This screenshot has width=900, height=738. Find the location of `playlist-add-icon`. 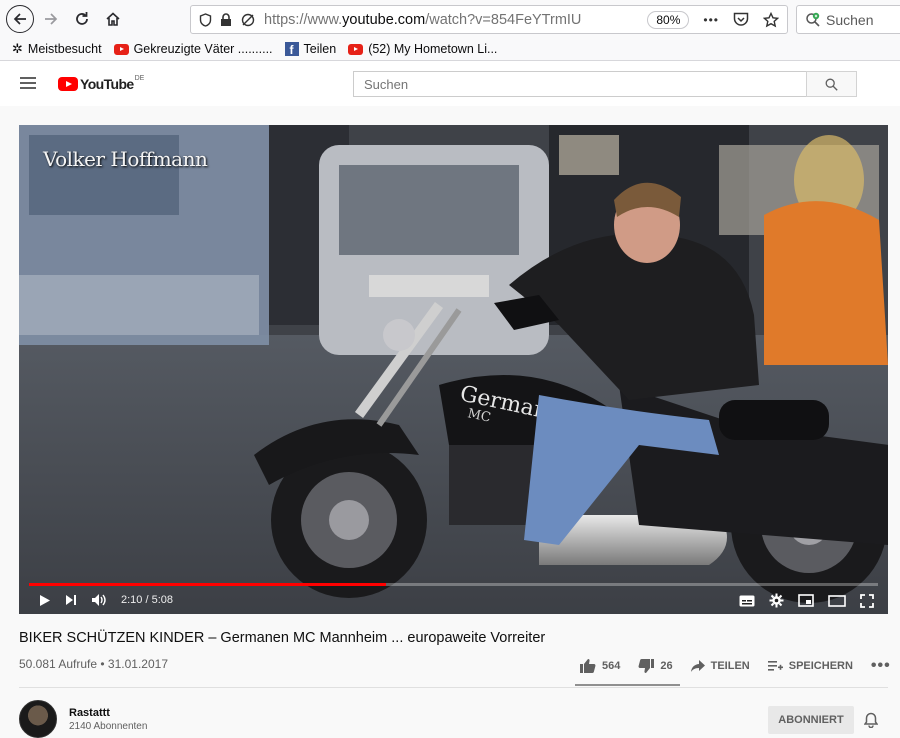

playlist-add-icon is located at coordinates (775, 666).